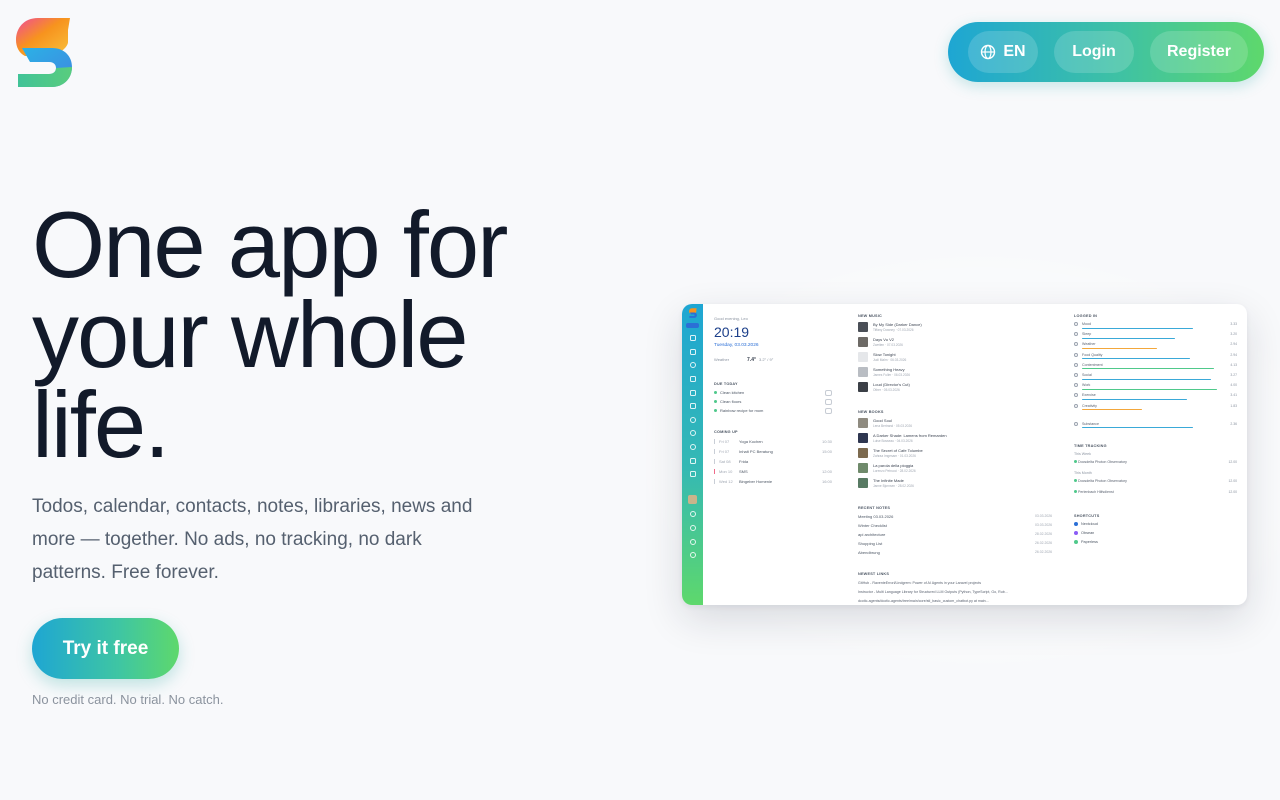 Image resolution: width=1280 pixels, height=800 pixels. What do you see at coordinates (1233, 385) in the screenshot?
I see `stat-value: 4.00` at bounding box center [1233, 385].